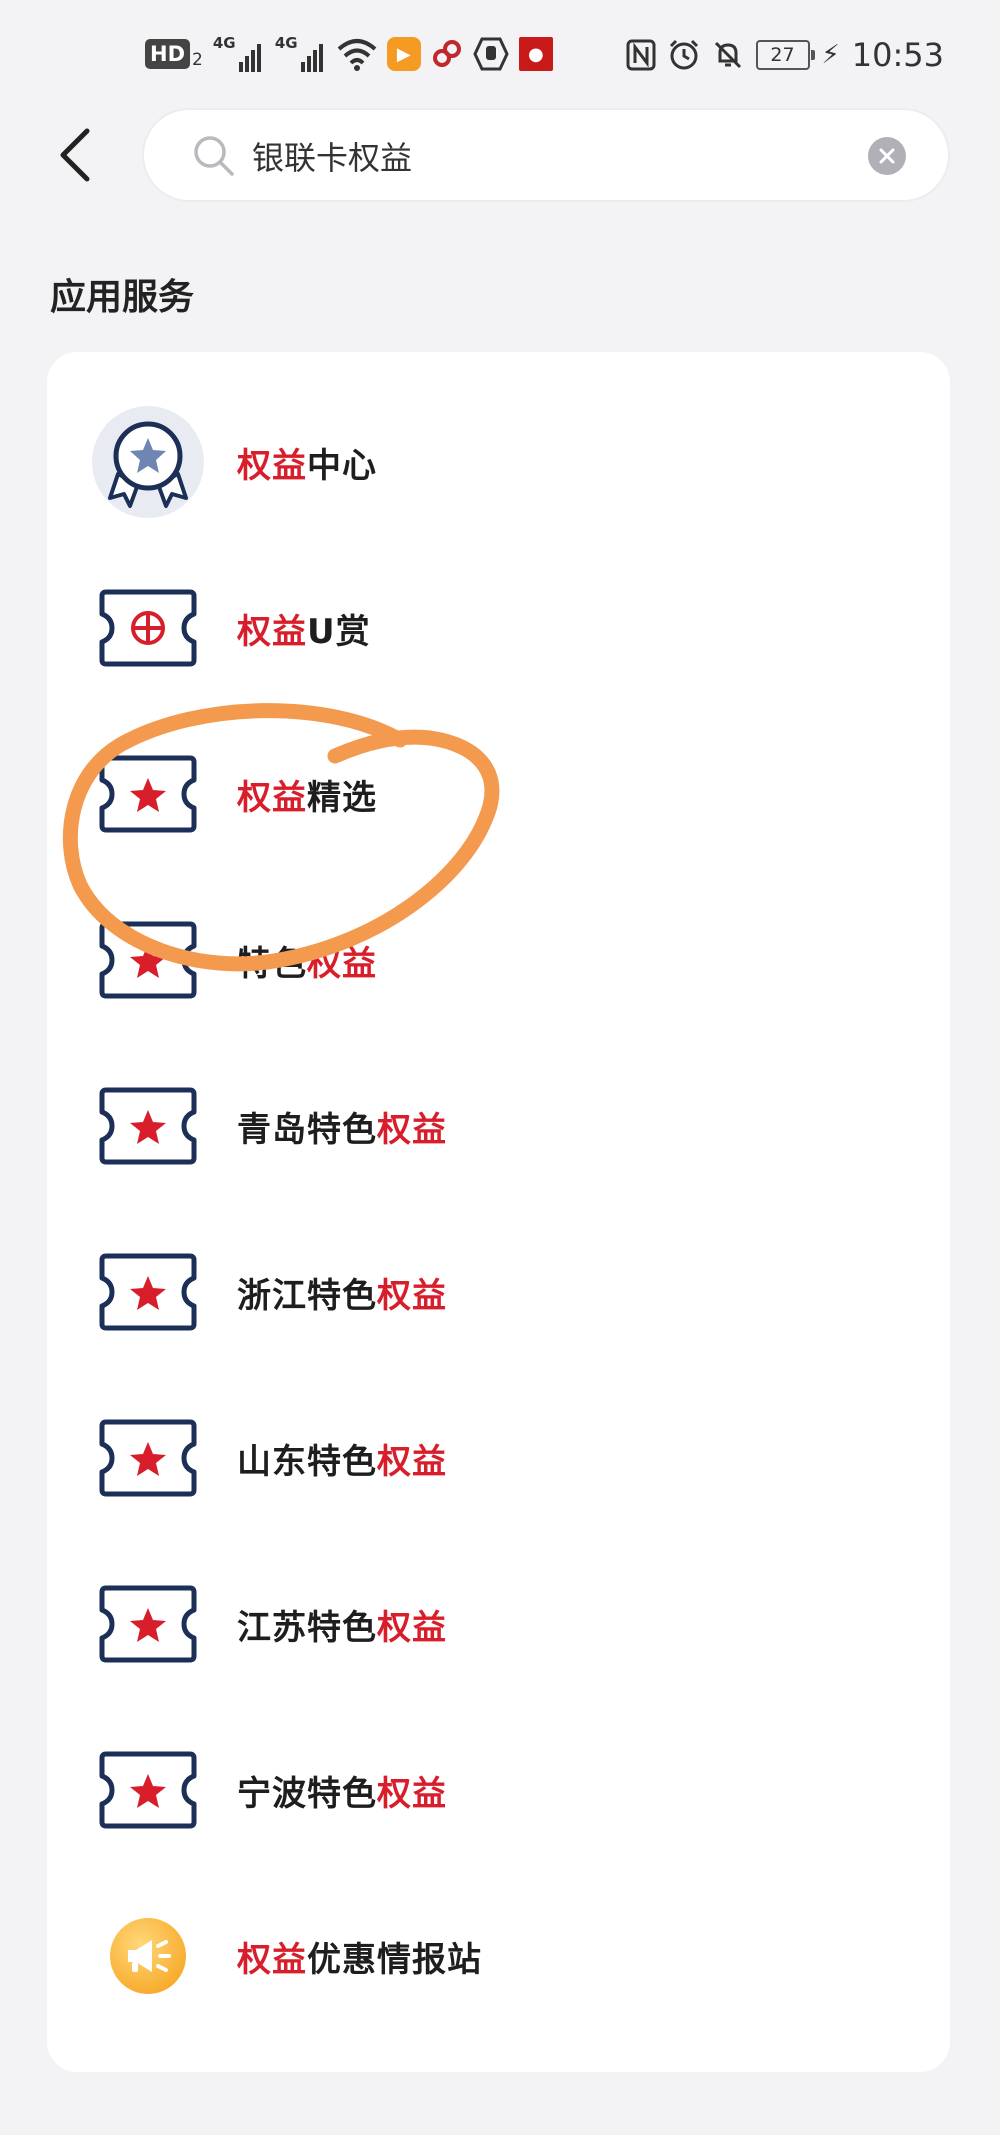 Image resolution: width=1000 pixels, height=2135 pixels. I want to click on label-text: 山东特色, so click(307, 1462).